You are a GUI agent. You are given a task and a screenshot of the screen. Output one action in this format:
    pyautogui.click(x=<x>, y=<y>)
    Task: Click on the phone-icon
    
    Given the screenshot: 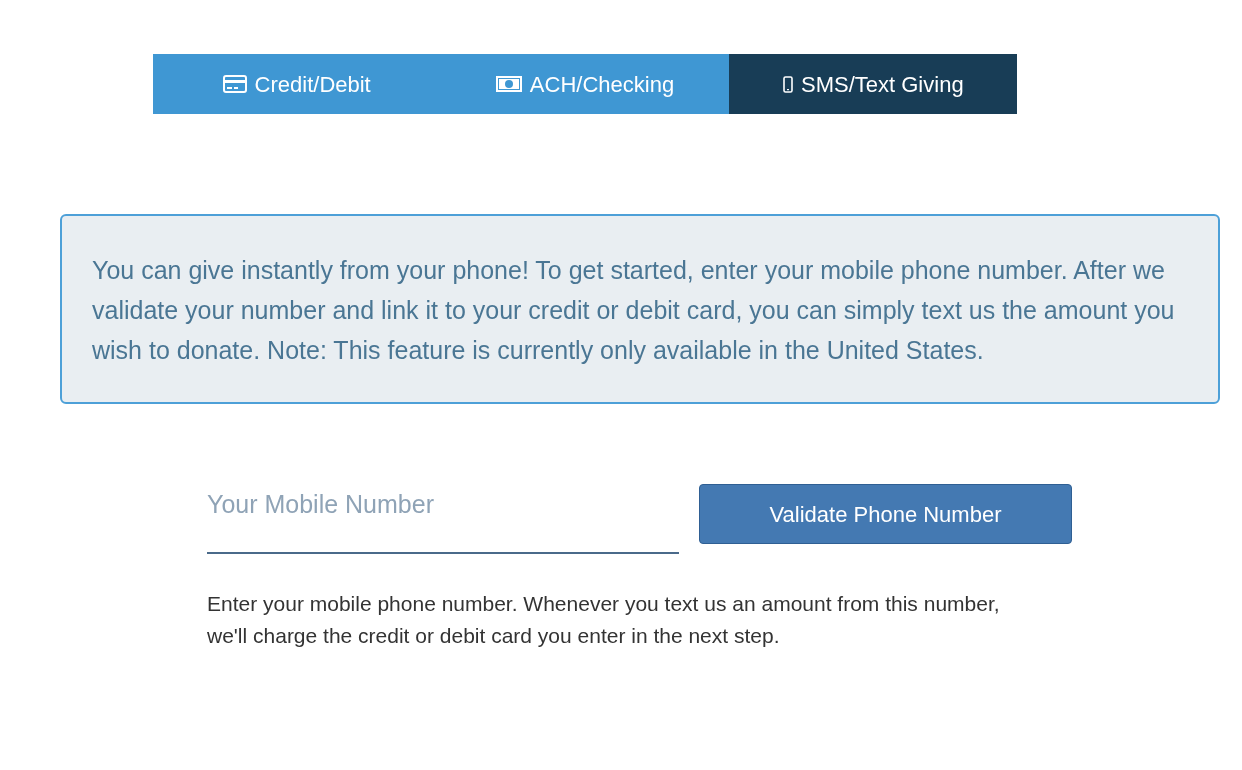 What is the action you would take?
    pyautogui.click(x=788, y=84)
    